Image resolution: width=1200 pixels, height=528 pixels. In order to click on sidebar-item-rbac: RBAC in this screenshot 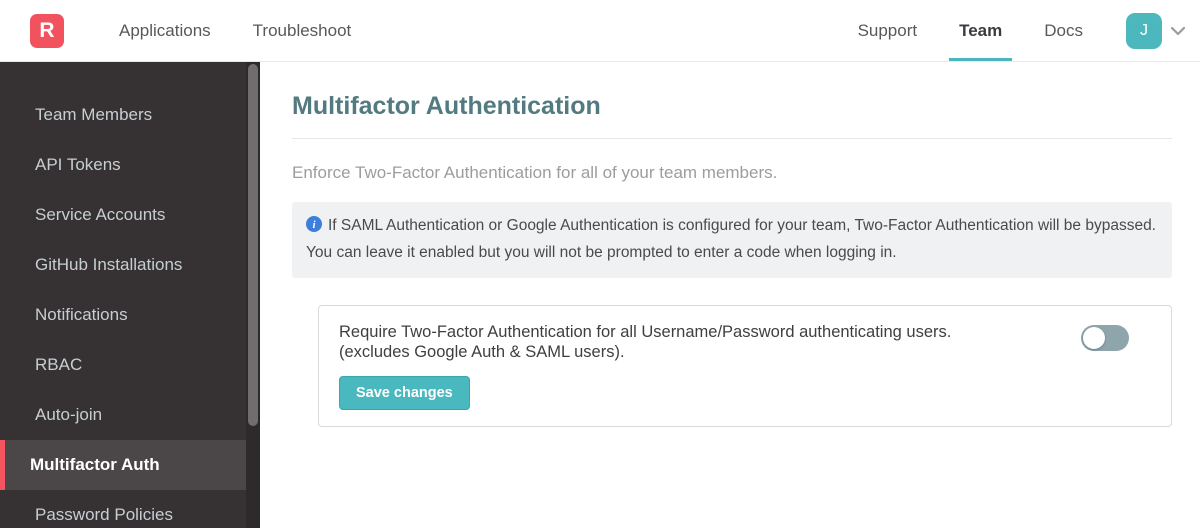, I will do `click(123, 365)`.